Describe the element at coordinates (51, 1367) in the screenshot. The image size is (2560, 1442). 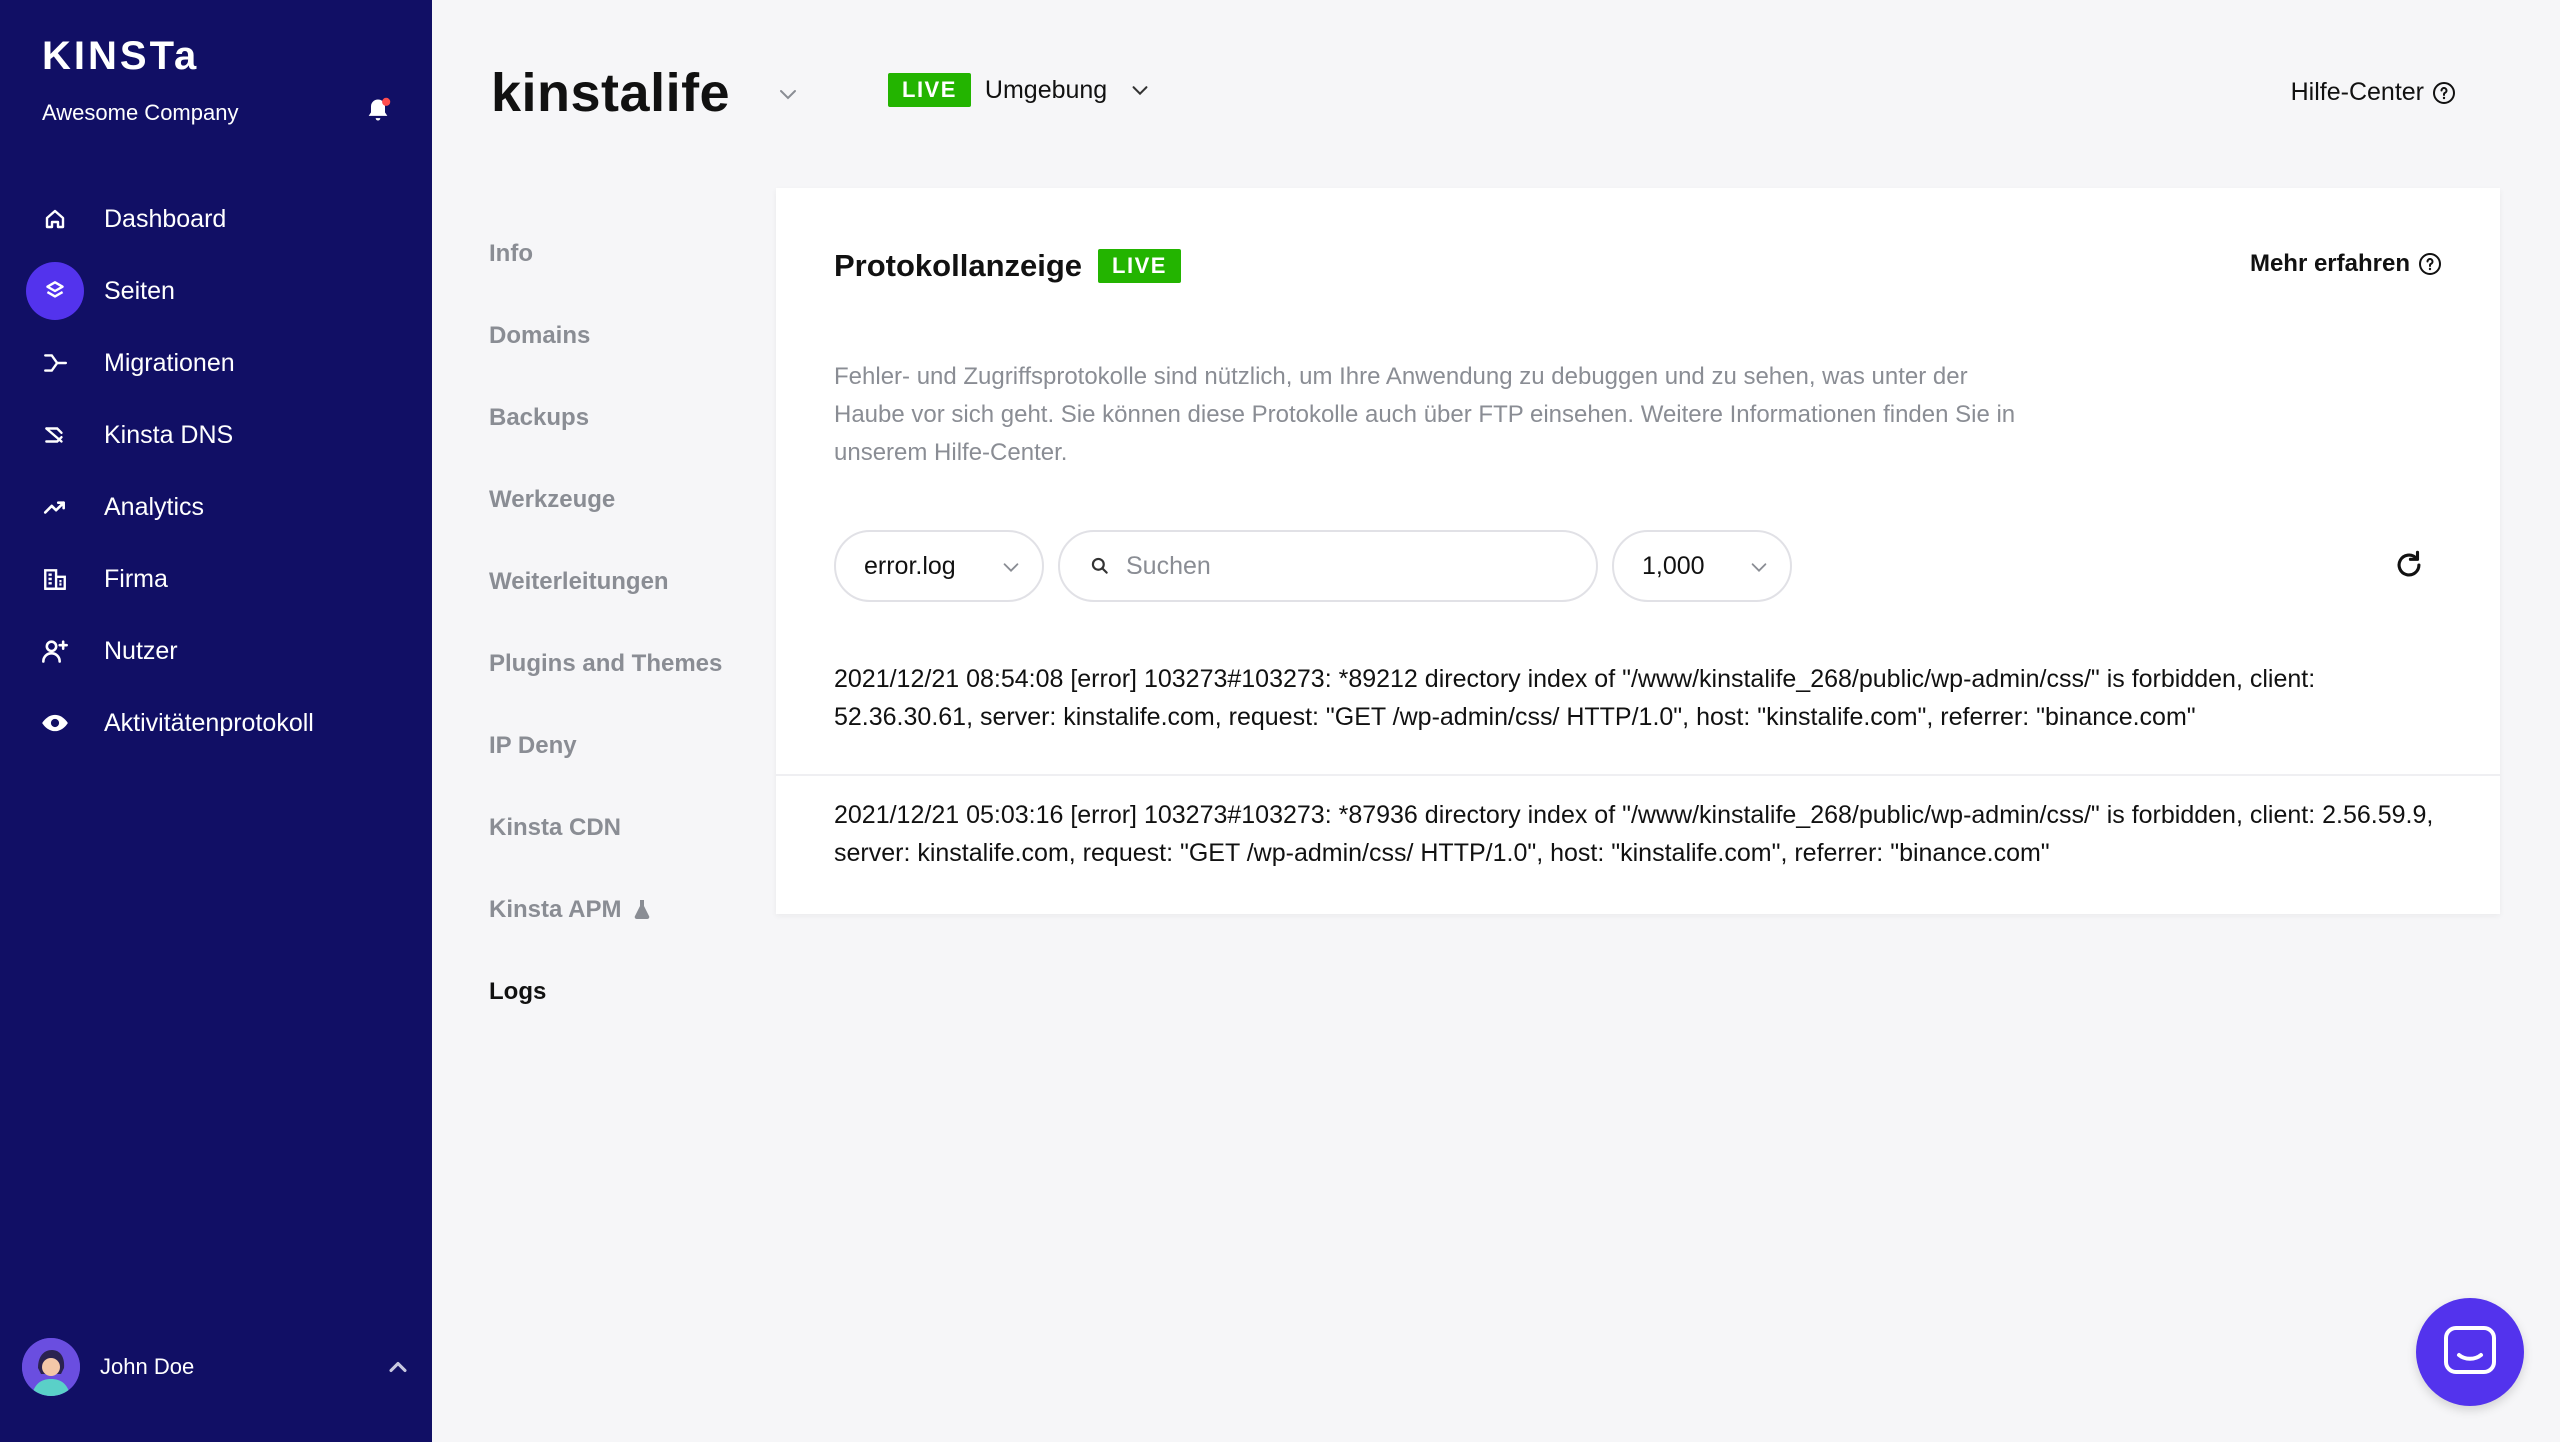
I see `avatar` at that location.